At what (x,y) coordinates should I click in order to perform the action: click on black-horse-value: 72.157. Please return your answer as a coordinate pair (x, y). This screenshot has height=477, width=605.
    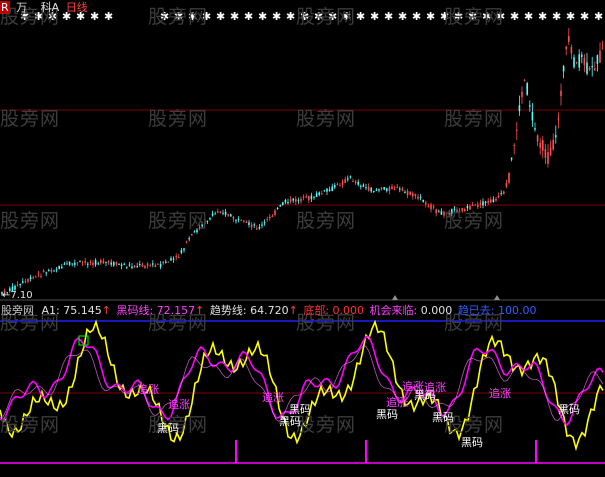
    Looking at the image, I should click on (176, 310).